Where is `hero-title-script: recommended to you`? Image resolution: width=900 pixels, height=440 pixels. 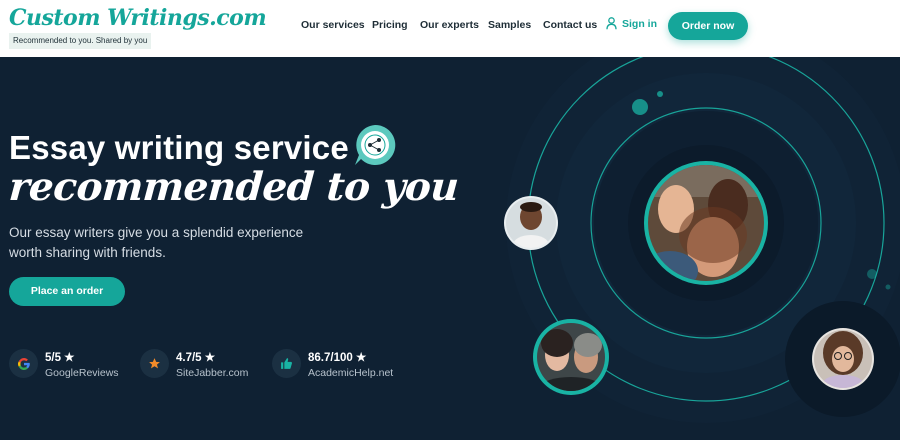
hero-title-script: recommended to you is located at coordinates (233, 187).